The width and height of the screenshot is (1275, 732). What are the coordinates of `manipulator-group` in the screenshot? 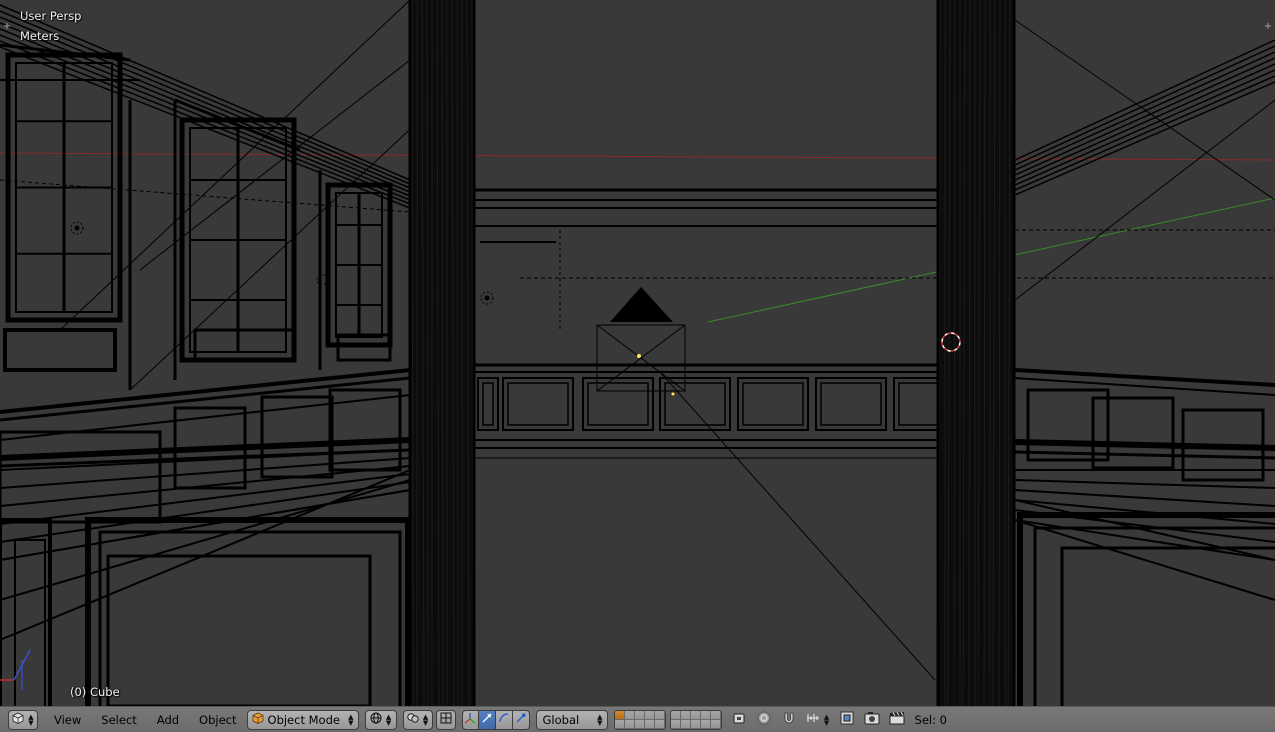 It's located at (495, 719).